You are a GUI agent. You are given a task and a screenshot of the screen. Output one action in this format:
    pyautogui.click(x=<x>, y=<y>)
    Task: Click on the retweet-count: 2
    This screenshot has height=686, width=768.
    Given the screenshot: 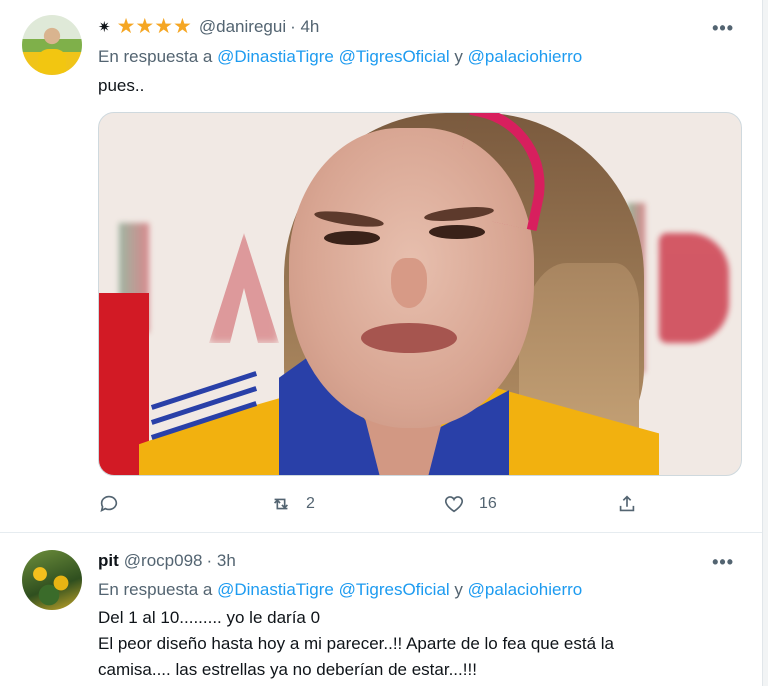 What is the action you would take?
    pyautogui.click(x=310, y=503)
    